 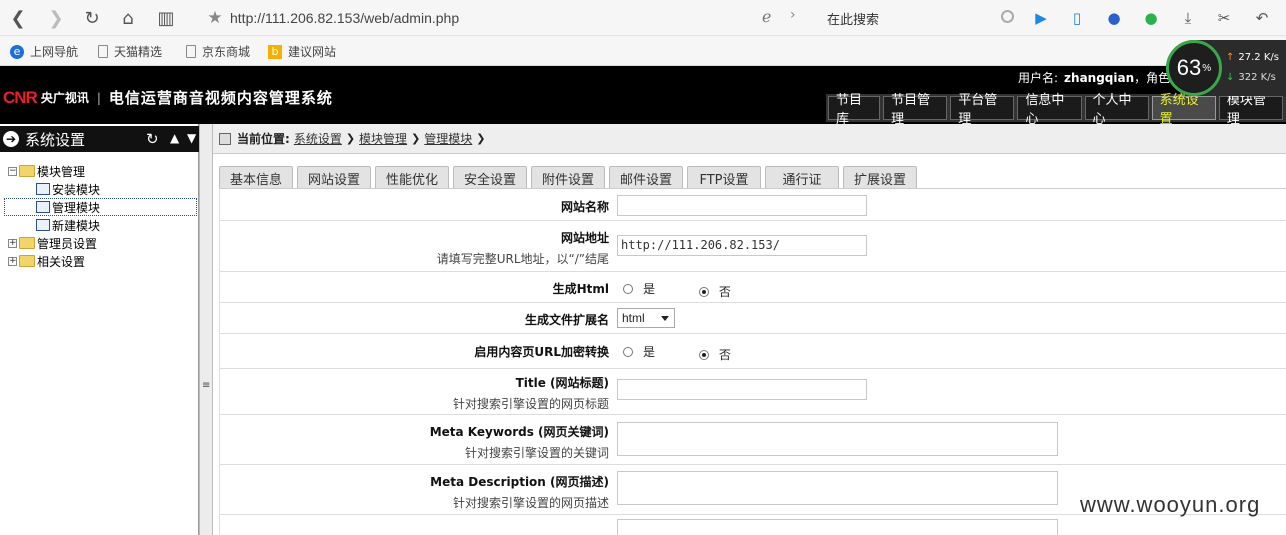 What do you see at coordinates (1188, 18) in the screenshot?
I see `download-icon: ⤓` at bounding box center [1188, 18].